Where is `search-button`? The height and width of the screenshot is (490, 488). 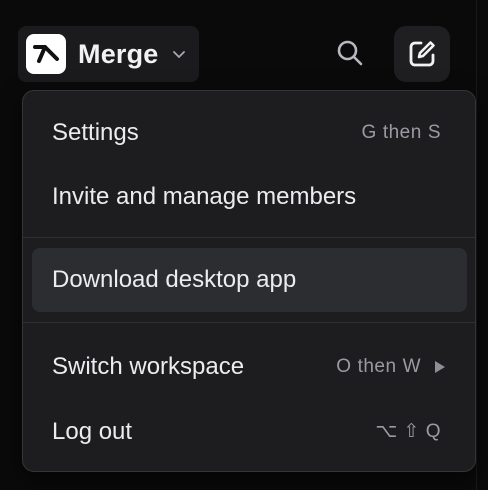 search-button is located at coordinates (350, 53).